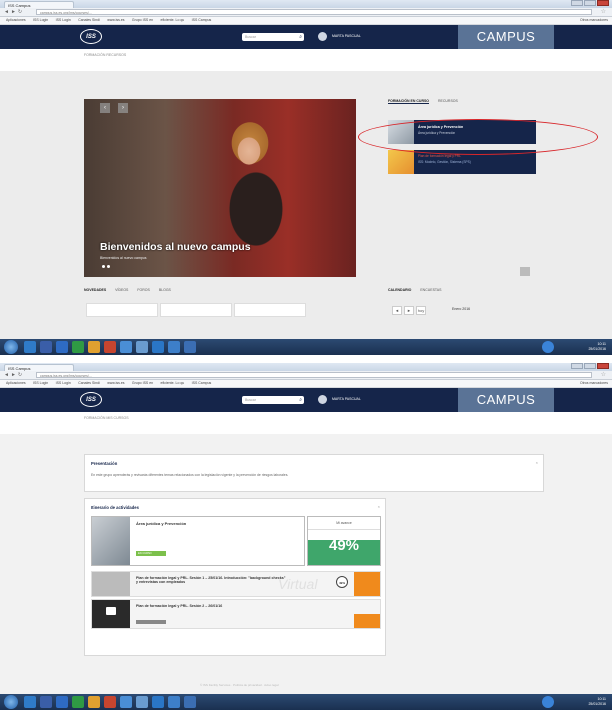  What do you see at coordinates (409, 310) in the screenshot?
I see `next-month-button: ►` at bounding box center [409, 310].